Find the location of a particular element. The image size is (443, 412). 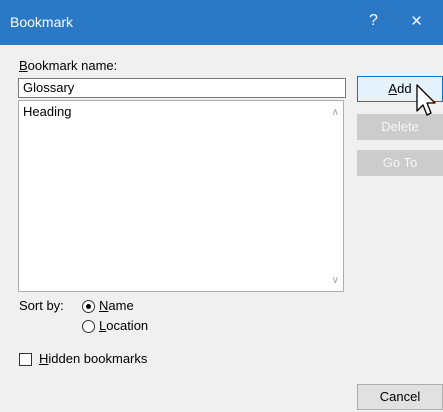

help-button: ? is located at coordinates (373, 21).